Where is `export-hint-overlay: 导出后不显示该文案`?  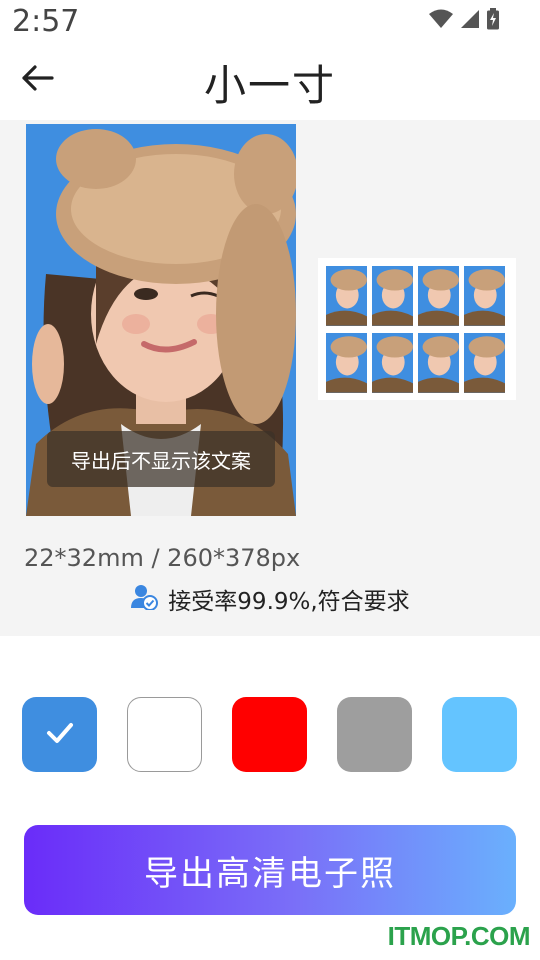
export-hint-overlay: 导出后不显示该文案 is located at coordinates (161, 459).